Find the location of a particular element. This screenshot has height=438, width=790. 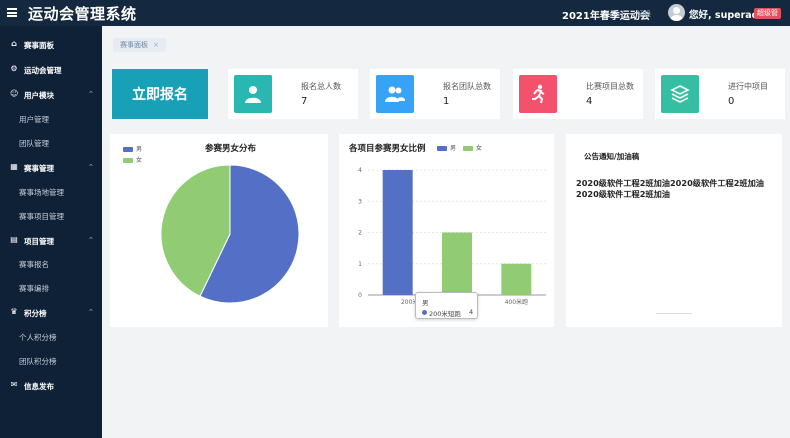

stat-card-events: 比赛项目总数 4 is located at coordinates (578, 94).